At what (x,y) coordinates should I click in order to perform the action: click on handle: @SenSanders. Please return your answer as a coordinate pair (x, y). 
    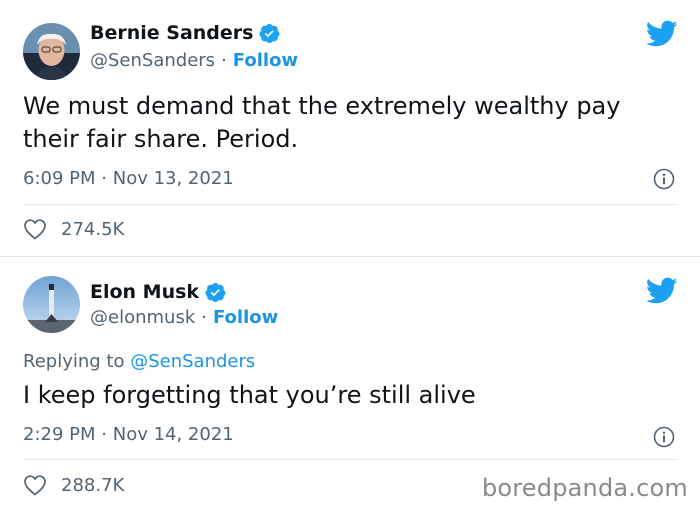
    Looking at the image, I should click on (152, 60).